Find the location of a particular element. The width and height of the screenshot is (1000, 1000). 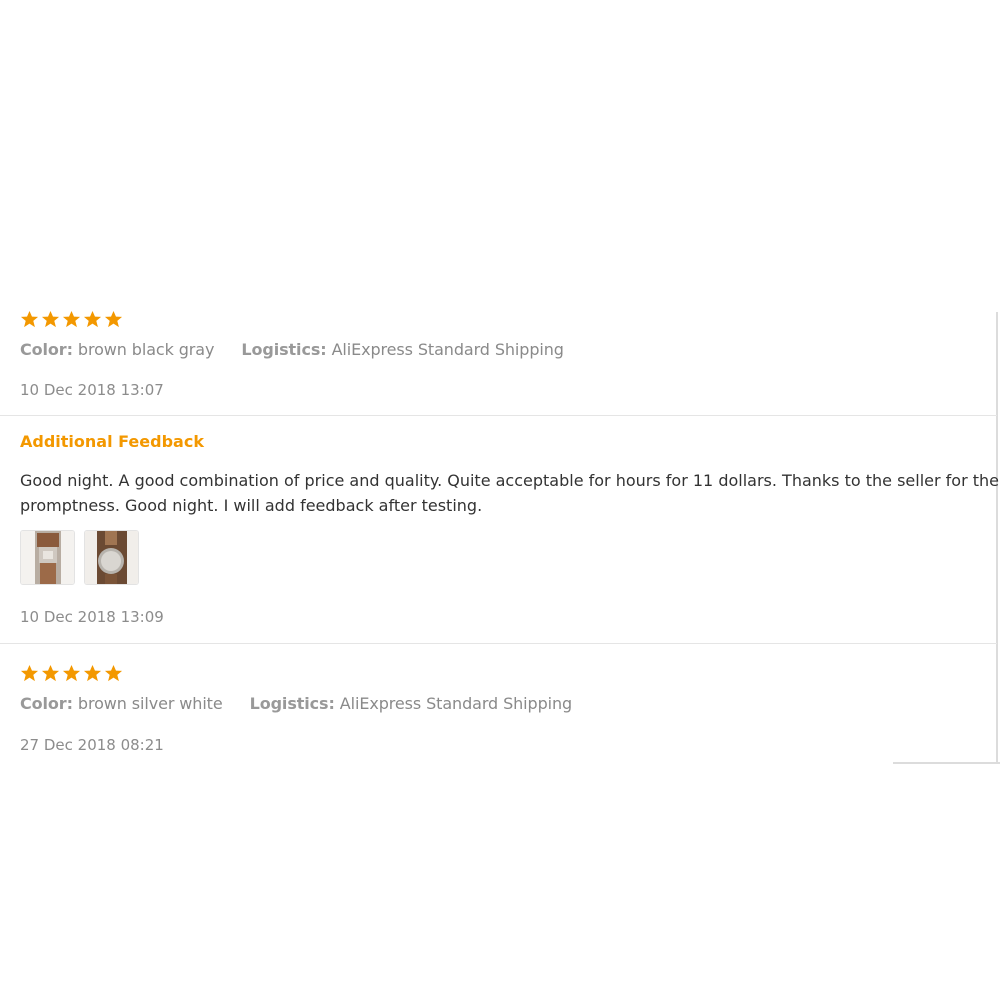

panel-bottom-border is located at coordinates (946, 763).